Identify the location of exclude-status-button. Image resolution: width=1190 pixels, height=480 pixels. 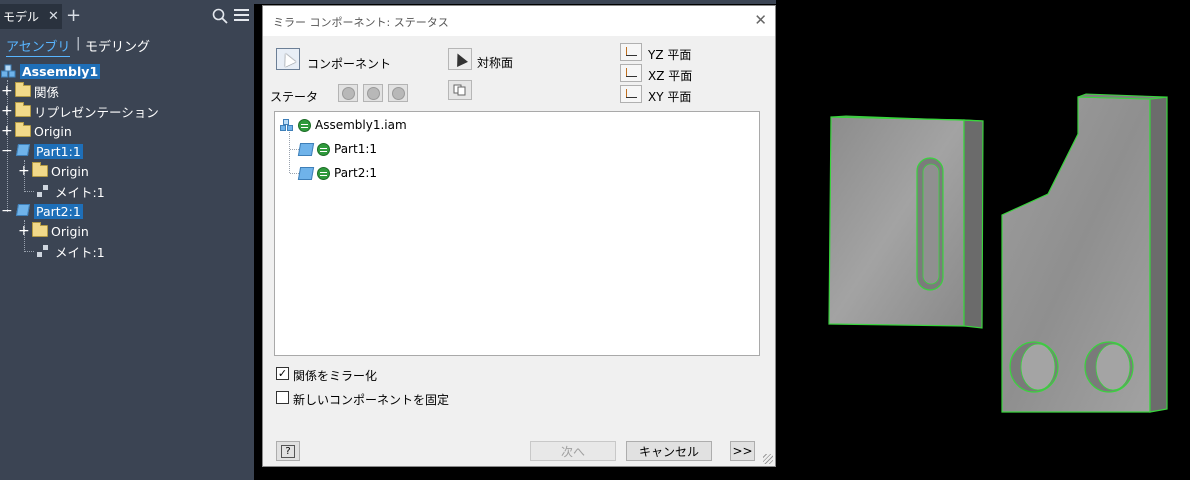
(398, 93).